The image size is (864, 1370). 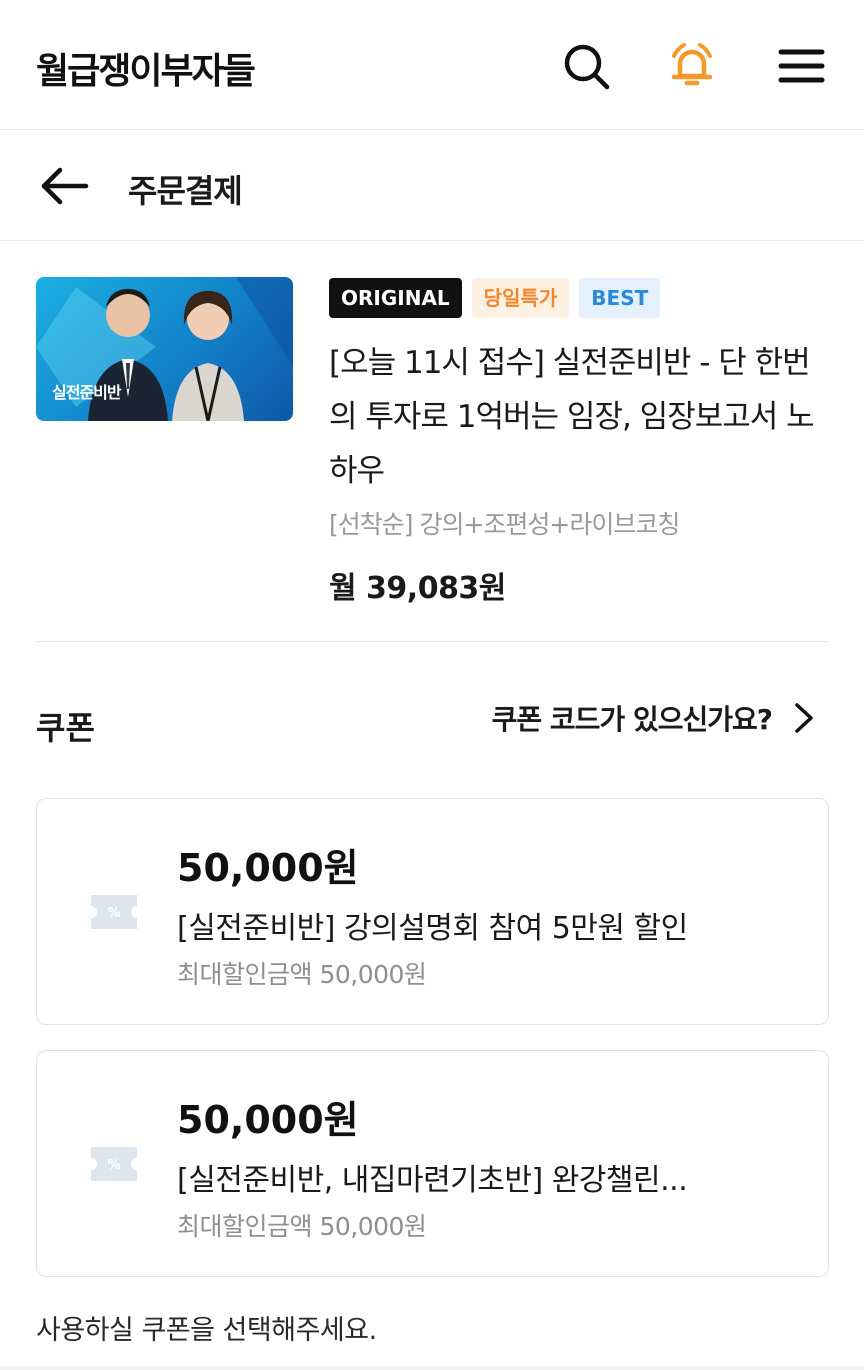 What do you see at coordinates (432, 1368) in the screenshot?
I see `bottom-divider` at bounding box center [432, 1368].